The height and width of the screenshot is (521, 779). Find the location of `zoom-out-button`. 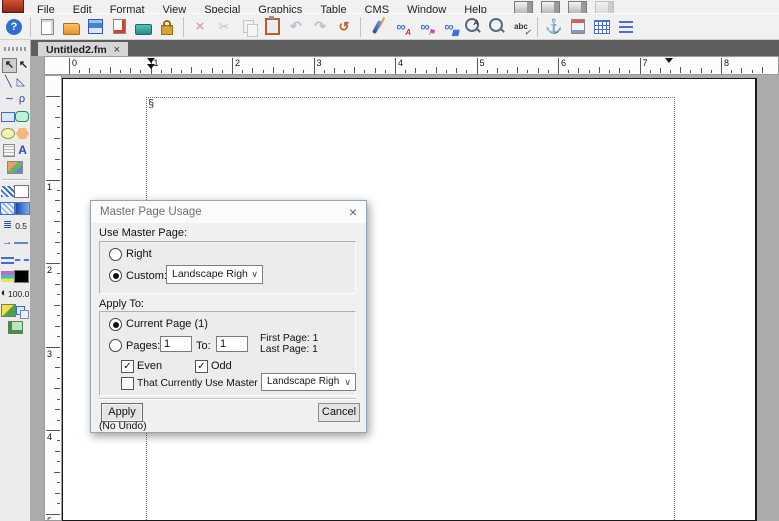

zoom-out-button is located at coordinates (497, 27).